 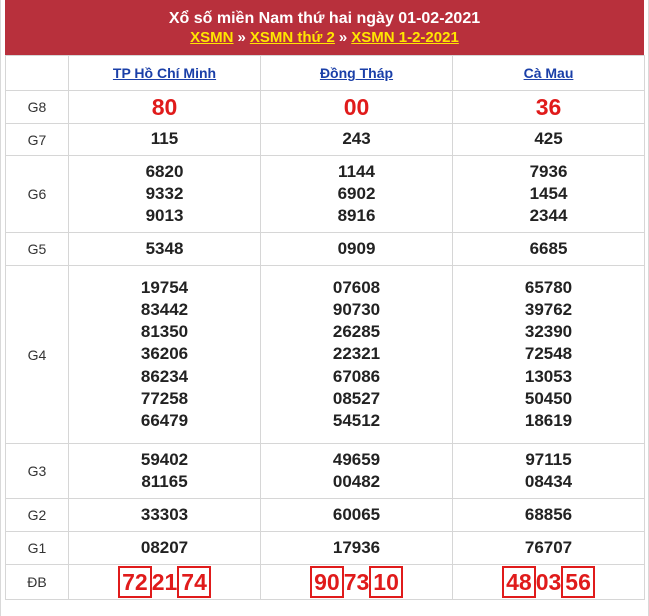 What do you see at coordinates (164, 216) in the screenshot?
I see `prize-number: 9013` at bounding box center [164, 216].